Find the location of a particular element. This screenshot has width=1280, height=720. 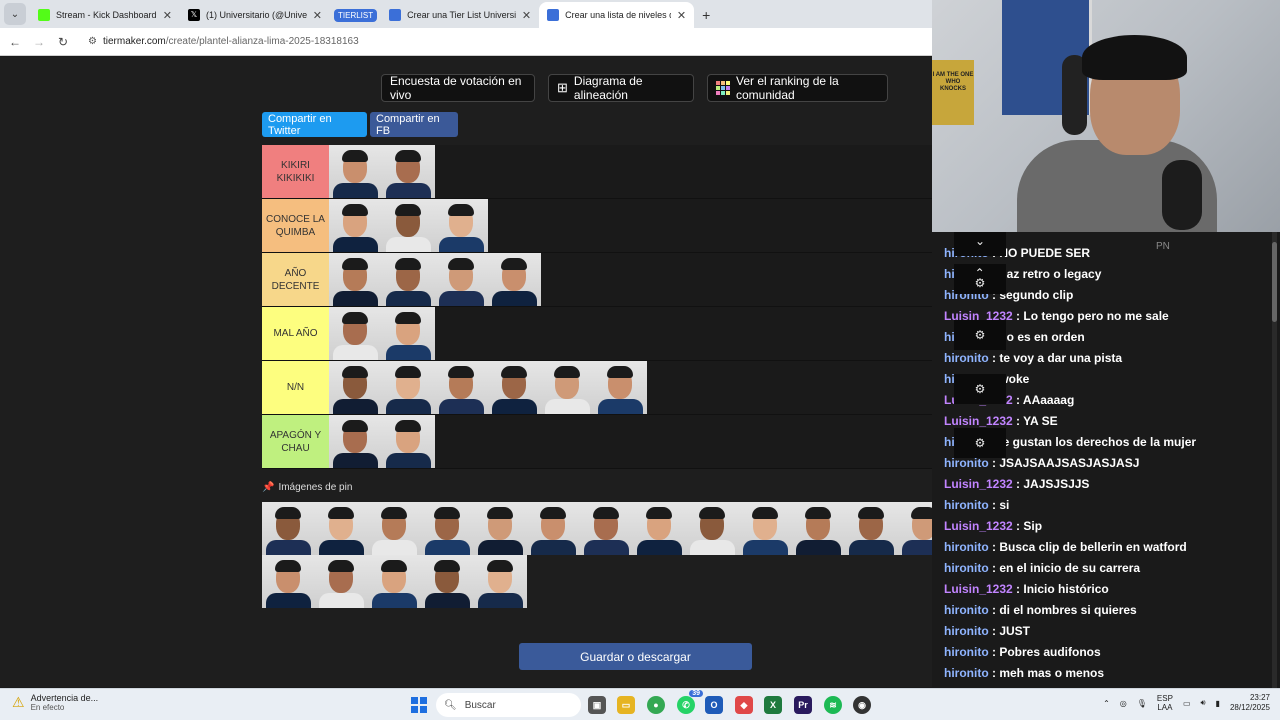

share-twitter-button: Compartir en Twitter is located at coordinates (314, 124).